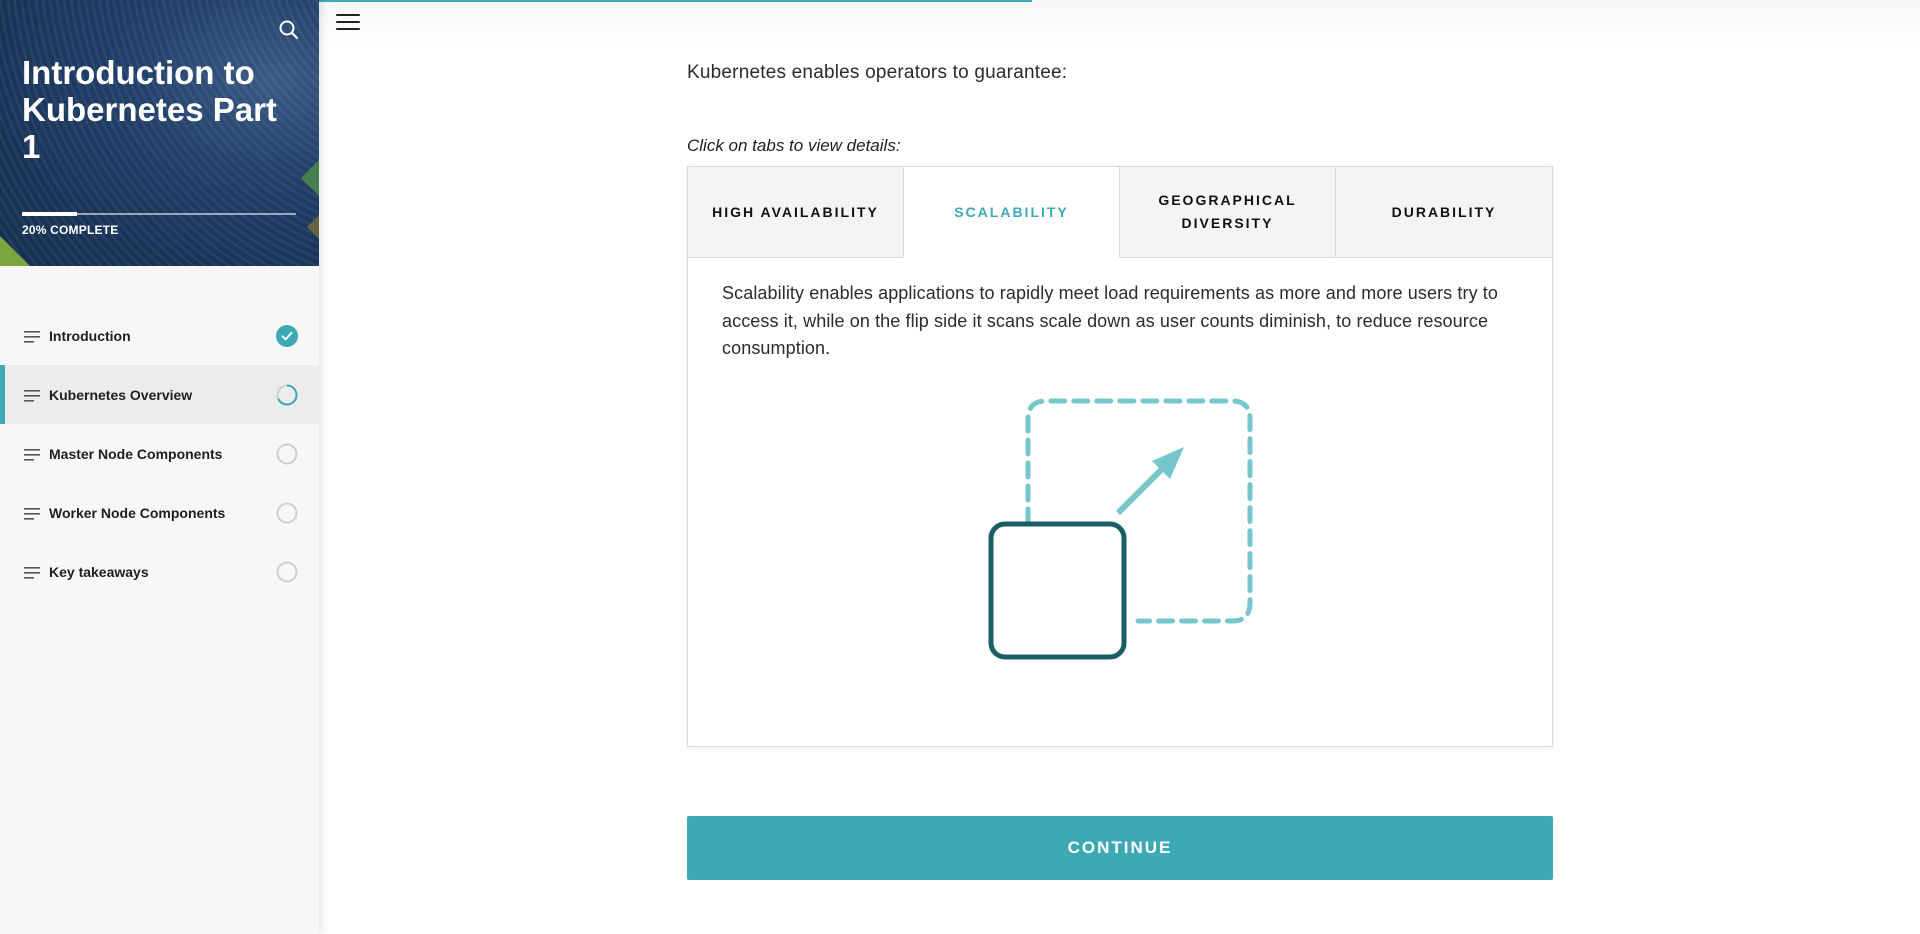  What do you see at coordinates (794, 145) in the screenshot?
I see `tabs-instruction: Click on tabs to view details:` at bounding box center [794, 145].